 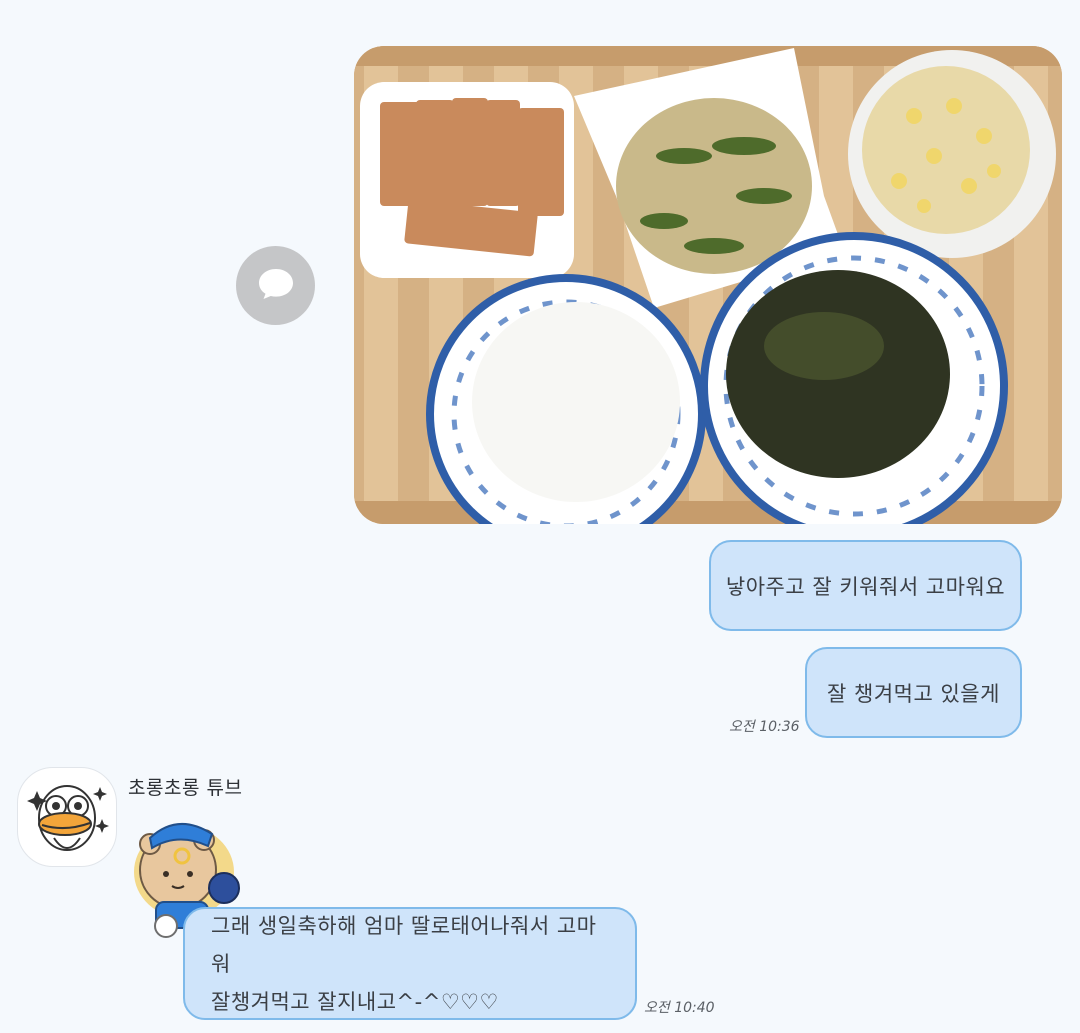 I want to click on message-text-line: 그래 생일축하해 엄마 딸로태어나줘서 고마워, so click(x=404, y=944).